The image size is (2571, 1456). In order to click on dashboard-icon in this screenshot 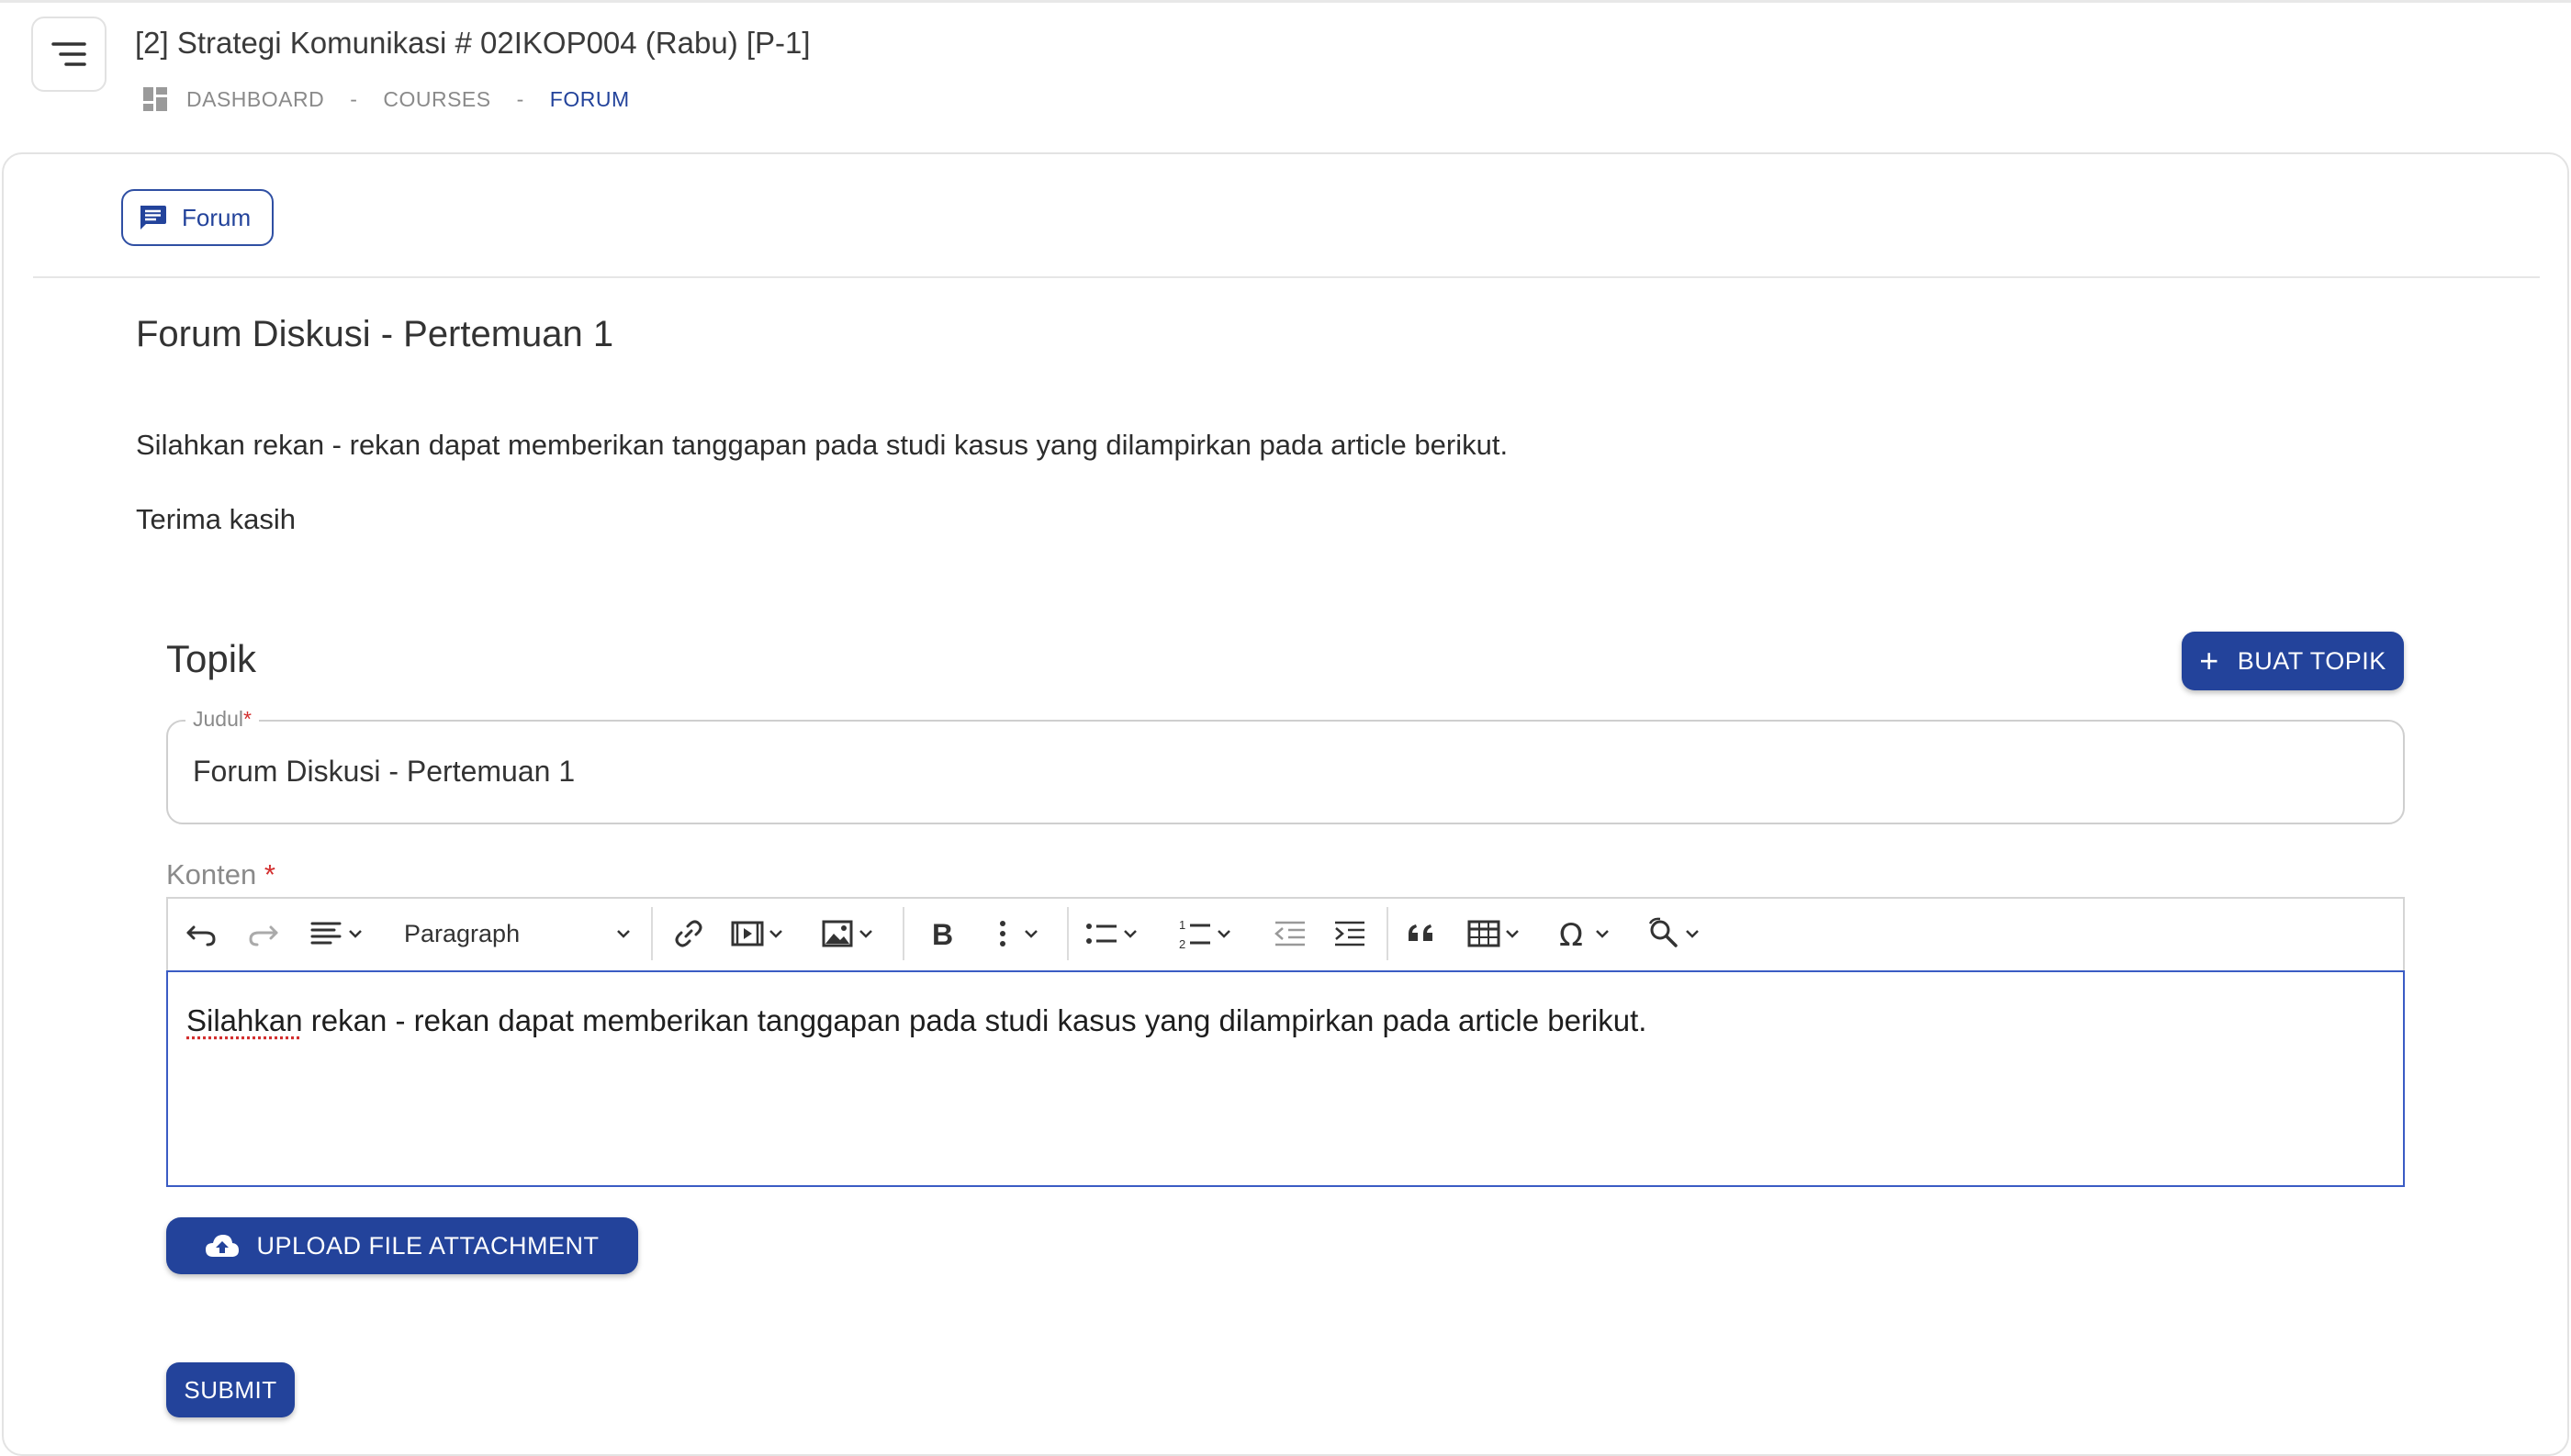, I will do `click(155, 99)`.